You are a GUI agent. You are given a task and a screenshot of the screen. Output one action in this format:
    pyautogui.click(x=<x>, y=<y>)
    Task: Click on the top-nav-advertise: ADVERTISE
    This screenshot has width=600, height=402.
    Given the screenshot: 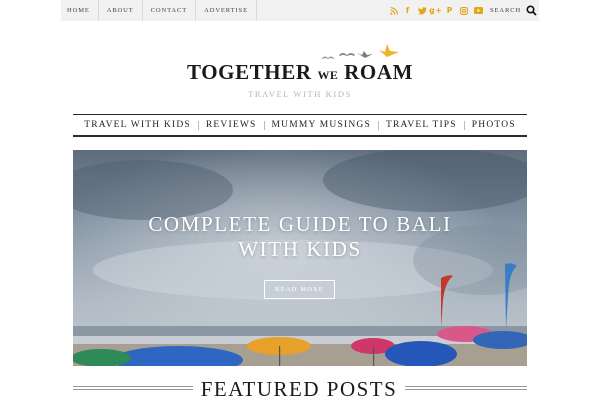 What is the action you would take?
    pyautogui.click(x=226, y=10)
    